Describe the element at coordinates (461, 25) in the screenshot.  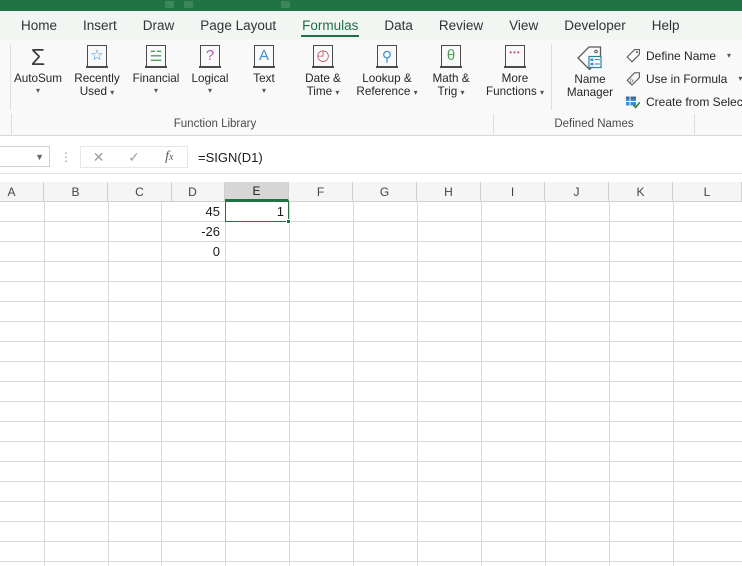
I see `tab-review: Review` at that location.